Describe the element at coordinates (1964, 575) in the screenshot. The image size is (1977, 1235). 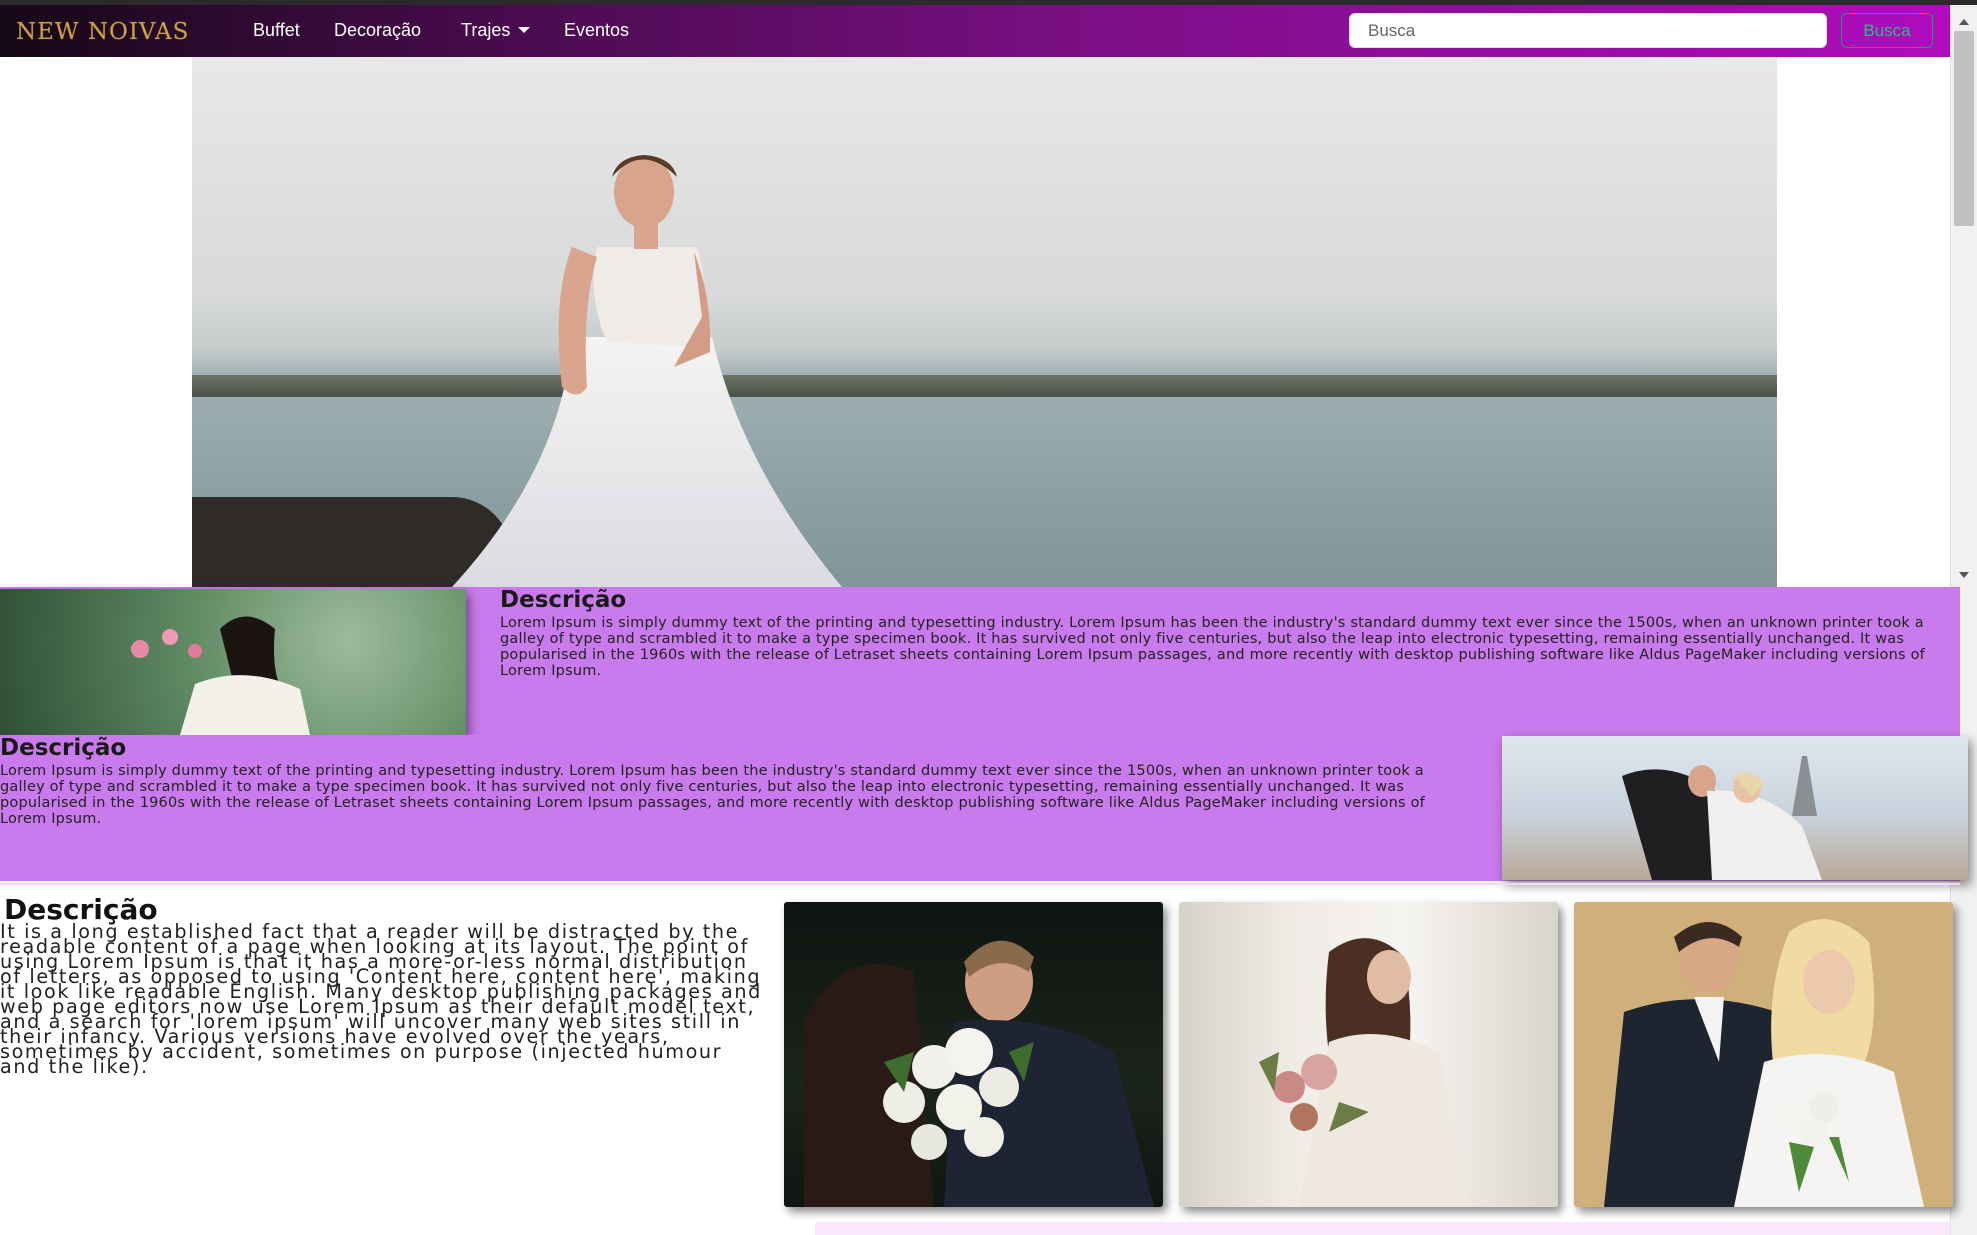
I see `scroll-down-arrow-icon` at that location.